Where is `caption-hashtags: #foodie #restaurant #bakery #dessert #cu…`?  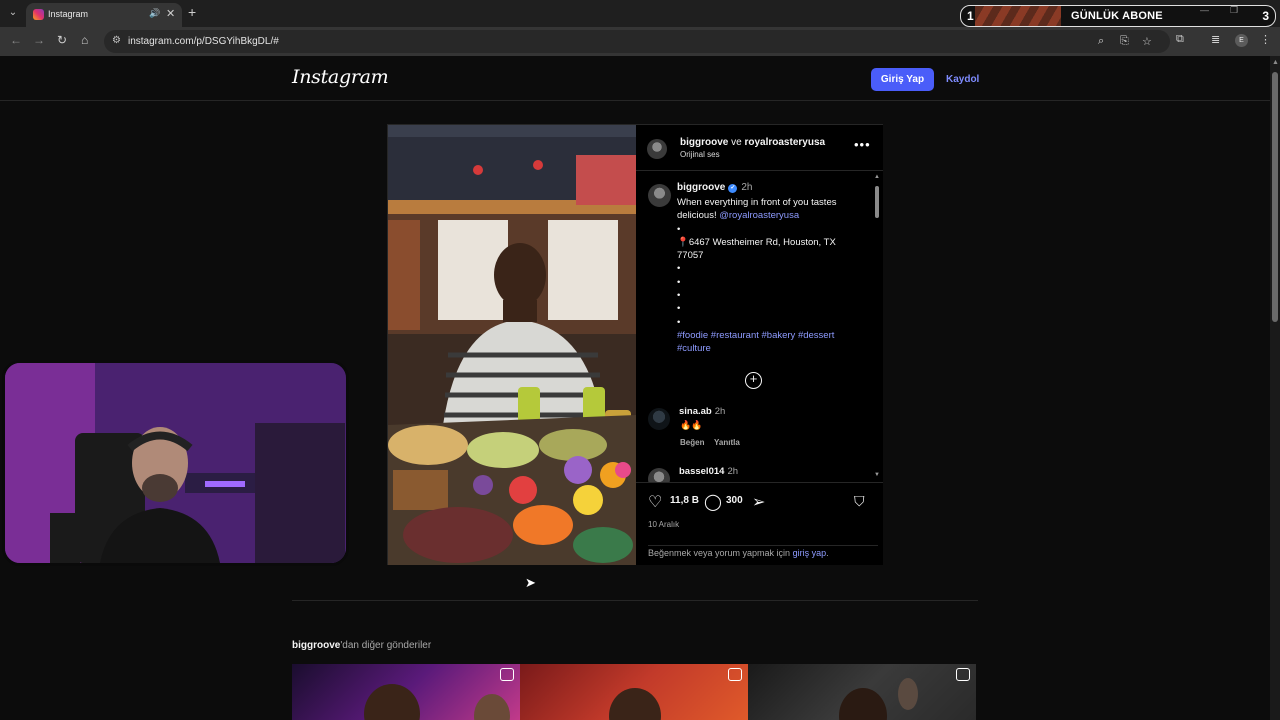
caption-hashtags: #foodie #restaurant #bakery #dessert #cu… is located at coordinates (755, 342).